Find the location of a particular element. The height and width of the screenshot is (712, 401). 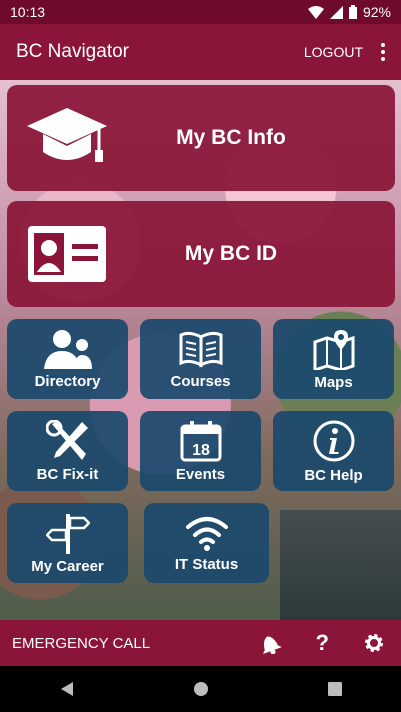

app-title: BC Navigator is located at coordinates (72, 51).